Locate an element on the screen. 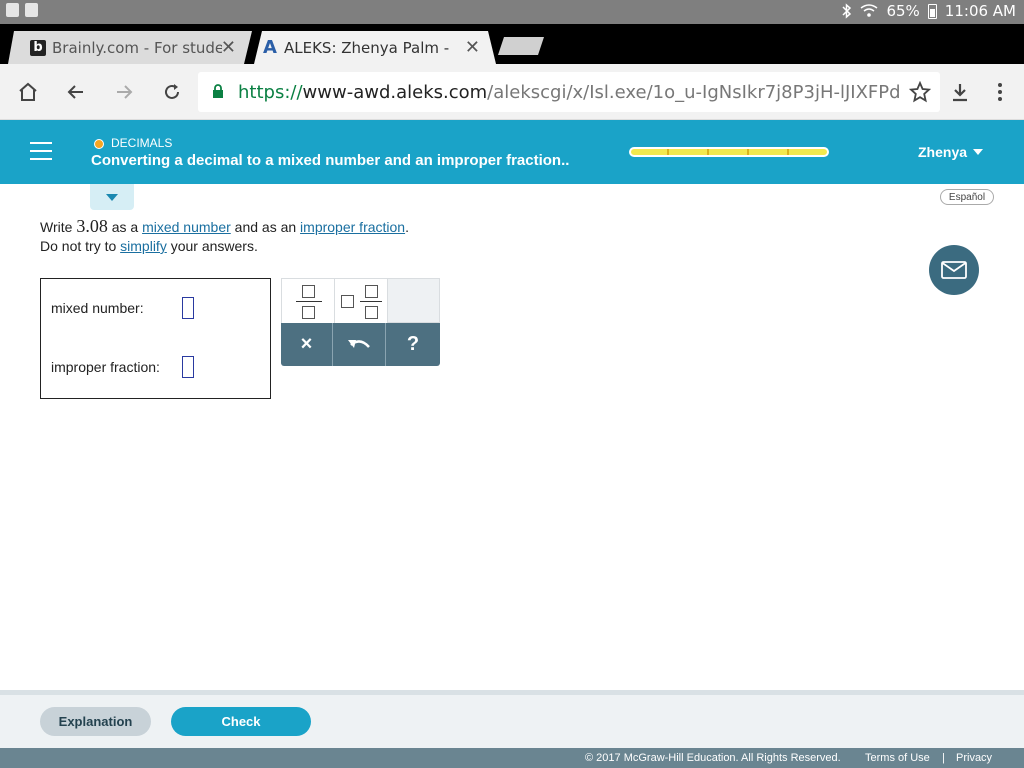 The height and width of the screenshot is (768, 1024). clock: 11:06 AM is located at coordinates (980, 11).